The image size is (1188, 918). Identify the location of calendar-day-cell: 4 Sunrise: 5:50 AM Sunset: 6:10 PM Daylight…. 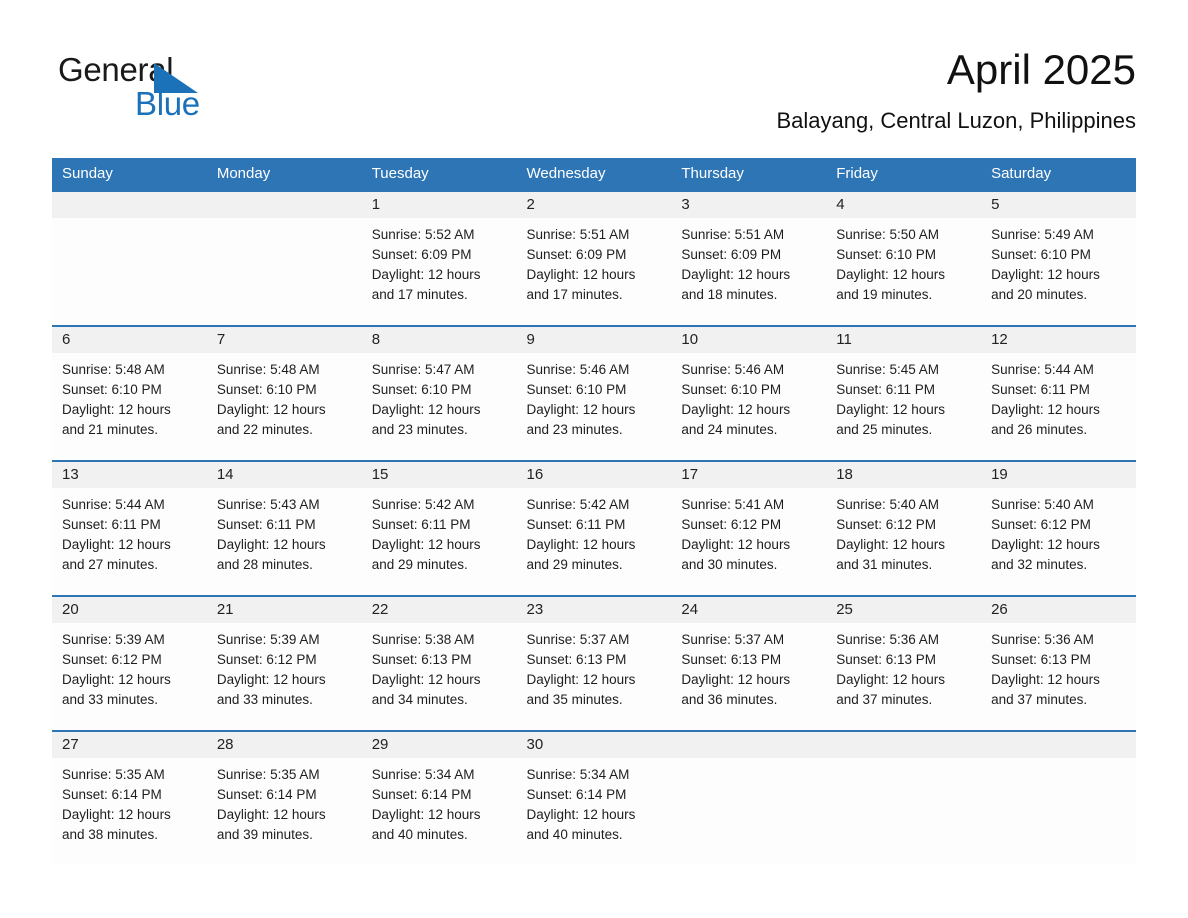
(904, 258).